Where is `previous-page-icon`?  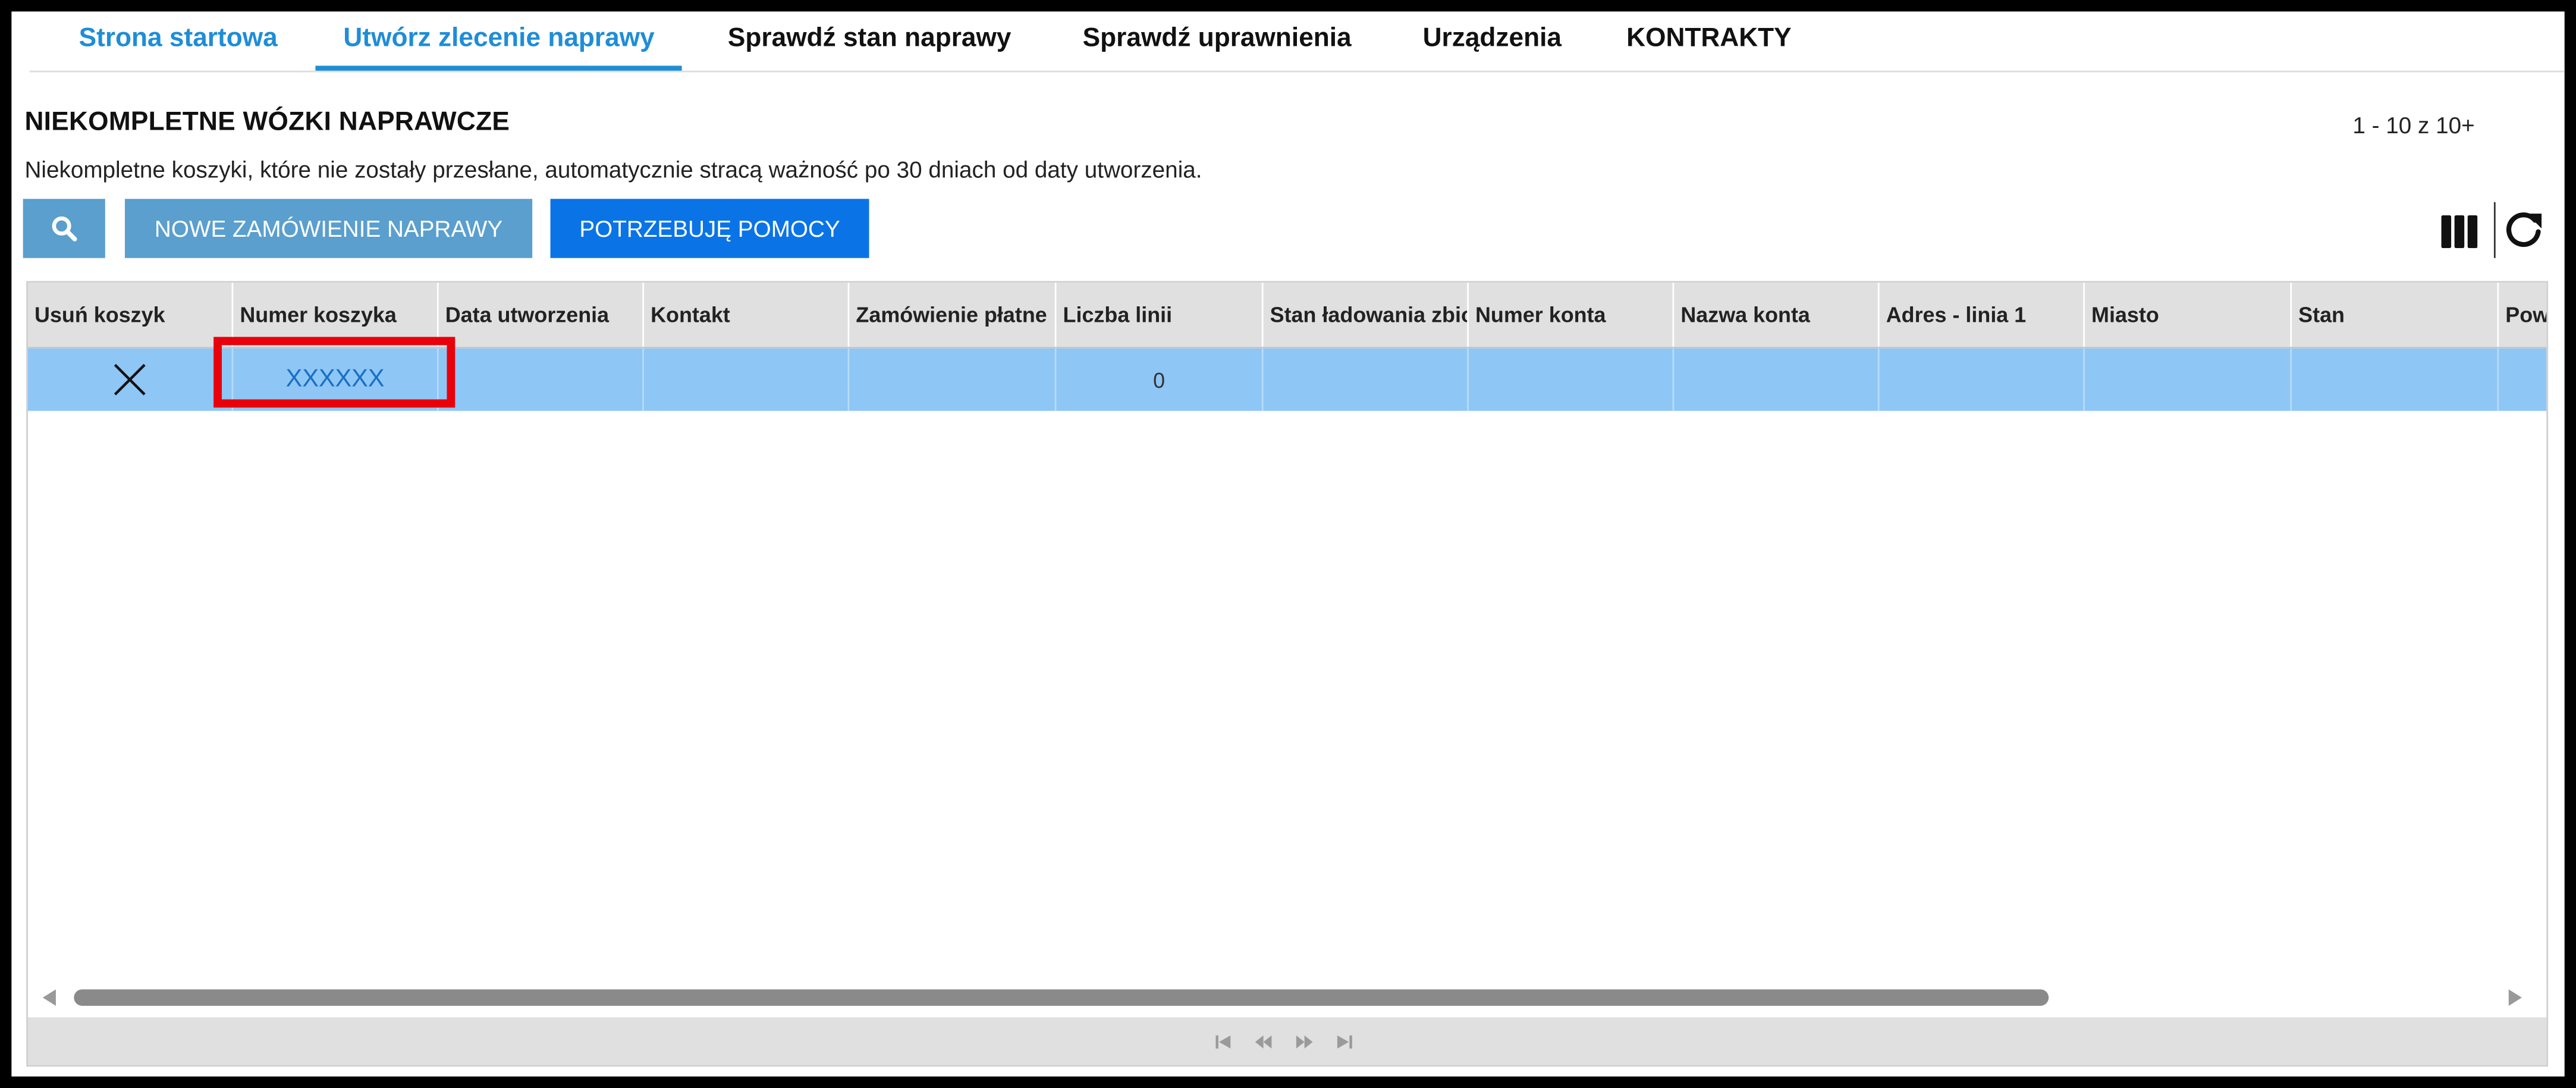
previous-page-icon is located at coordinates (1263, 1042).